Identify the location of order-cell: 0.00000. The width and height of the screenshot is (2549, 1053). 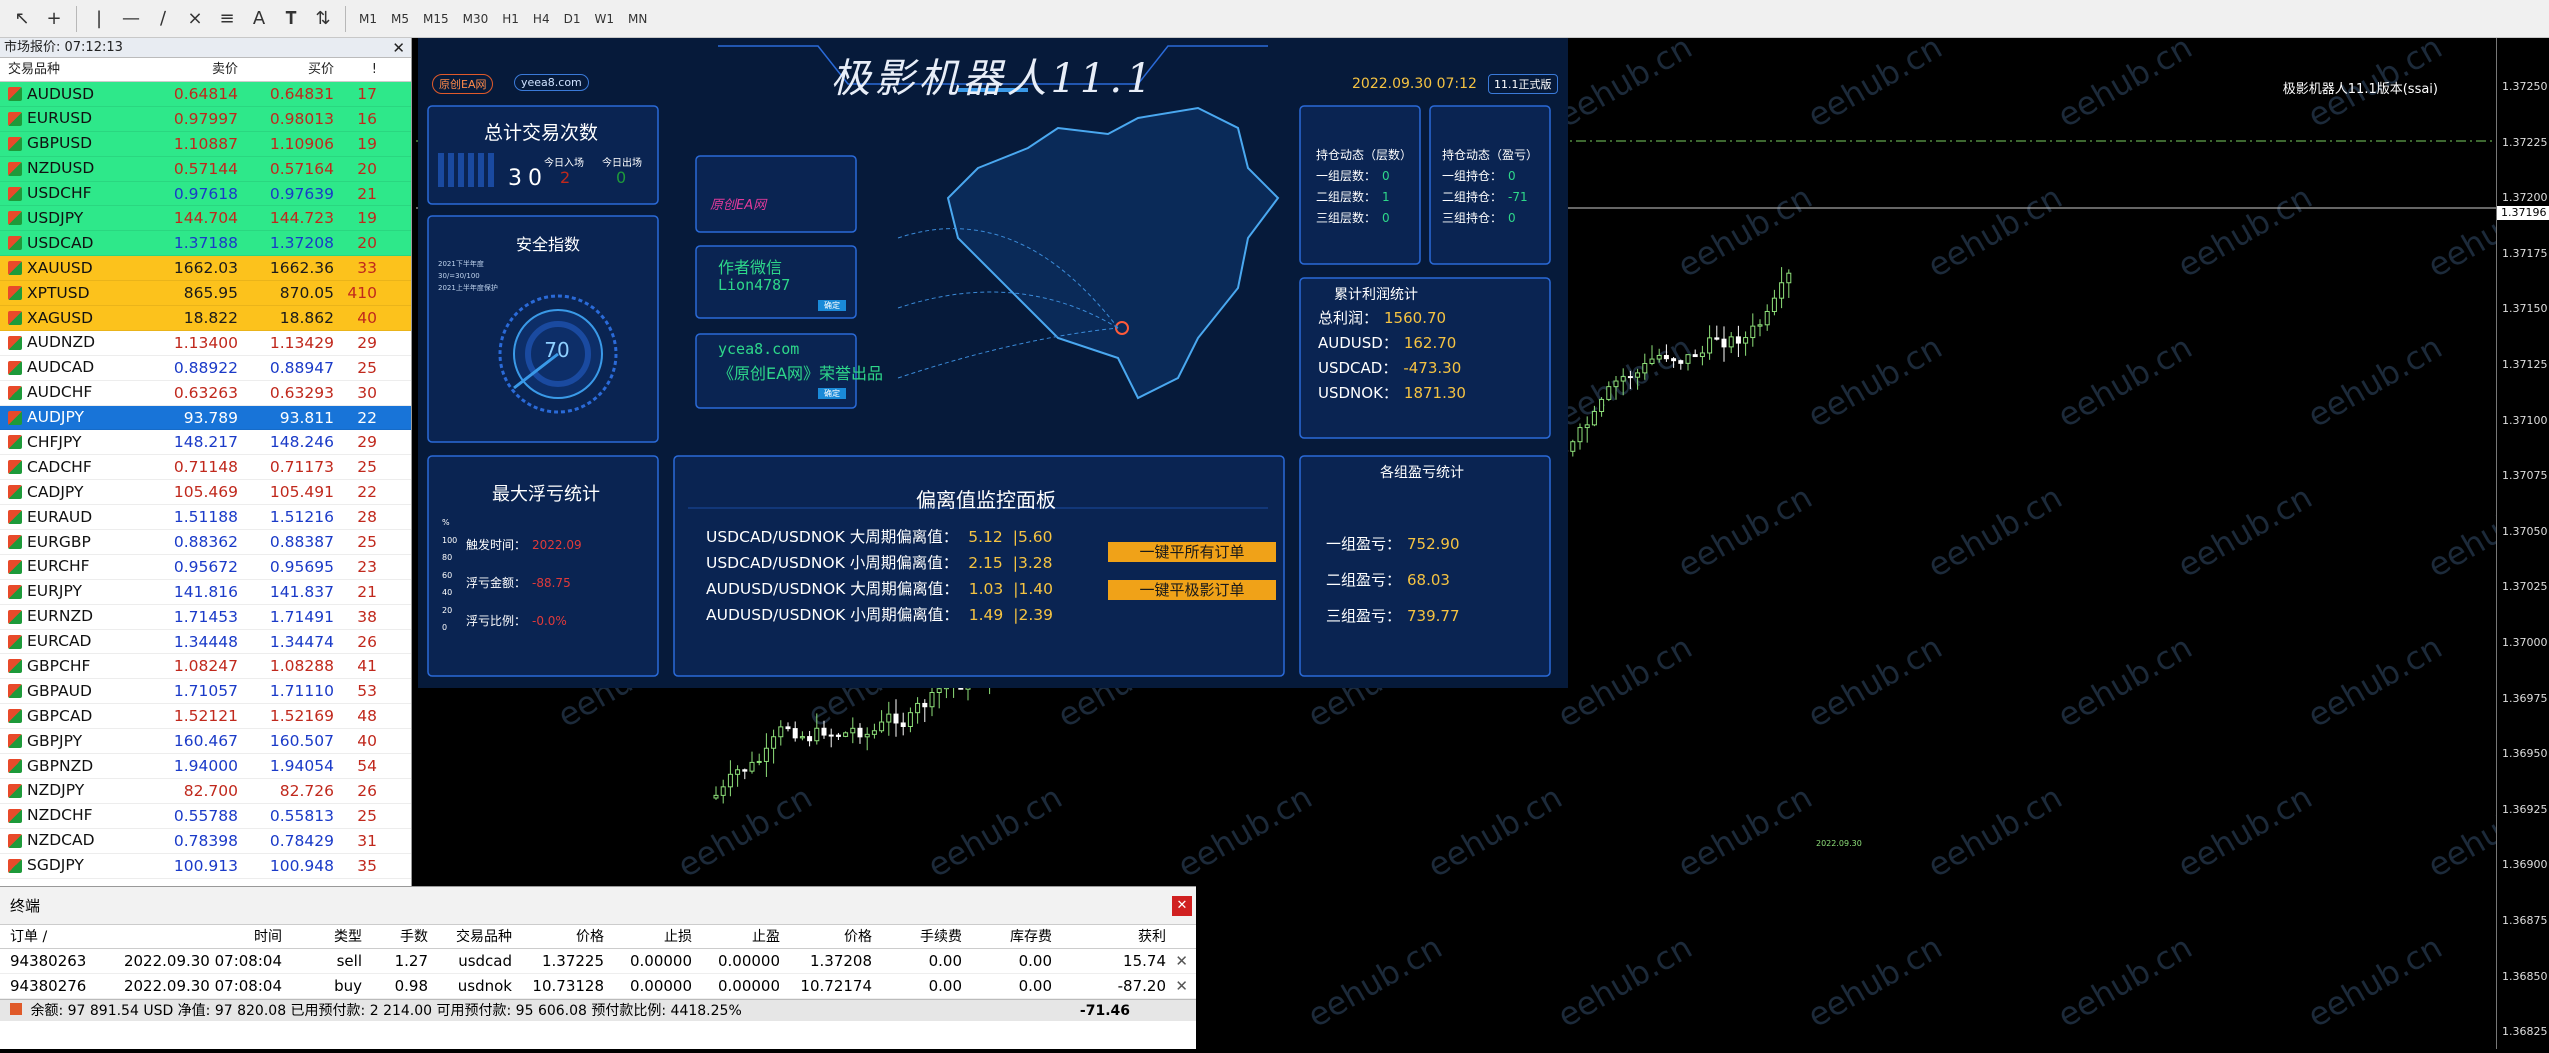
(660, 986).